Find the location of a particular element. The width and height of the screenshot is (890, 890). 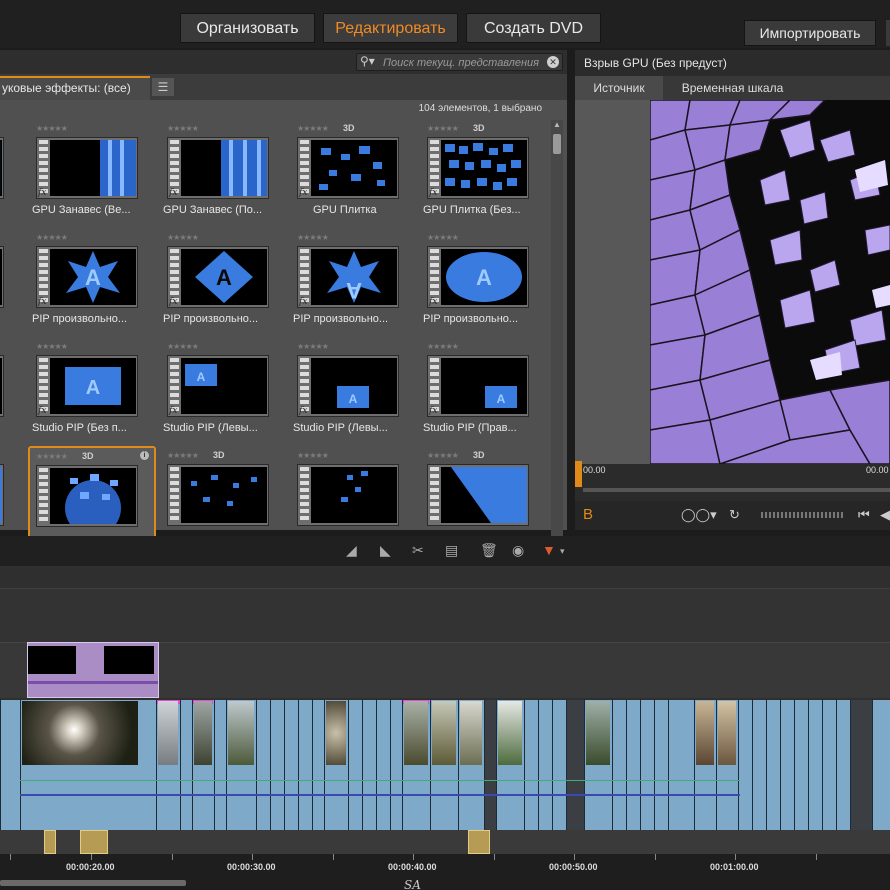

overflow-button is located at coordinates (888, 33).